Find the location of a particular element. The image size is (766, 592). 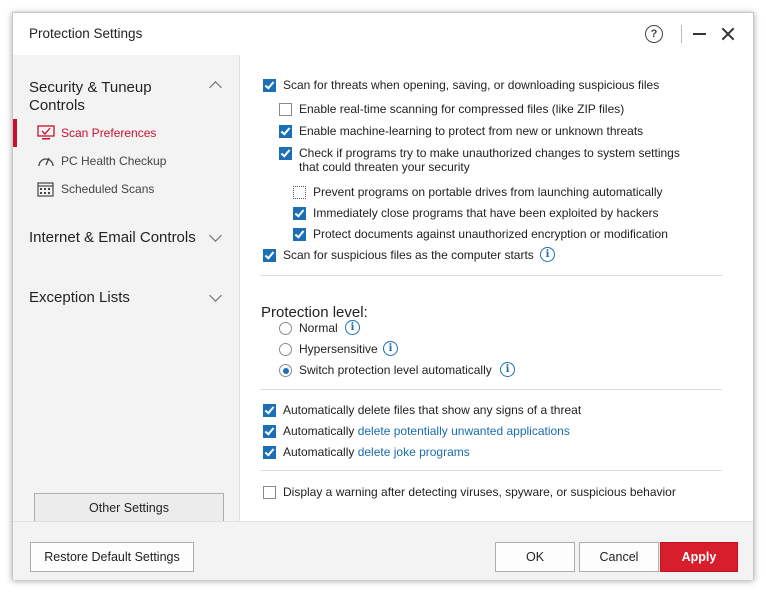

minimize-icon is located at coordinates (699, 34).